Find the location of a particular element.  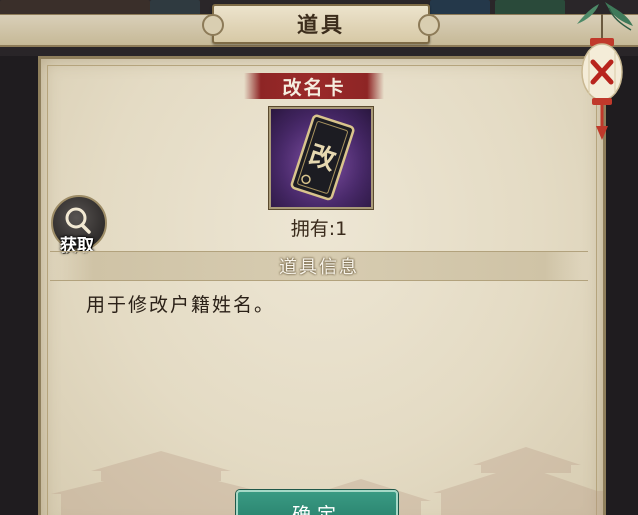

left-backdrop is located at coordinates (19, 285).